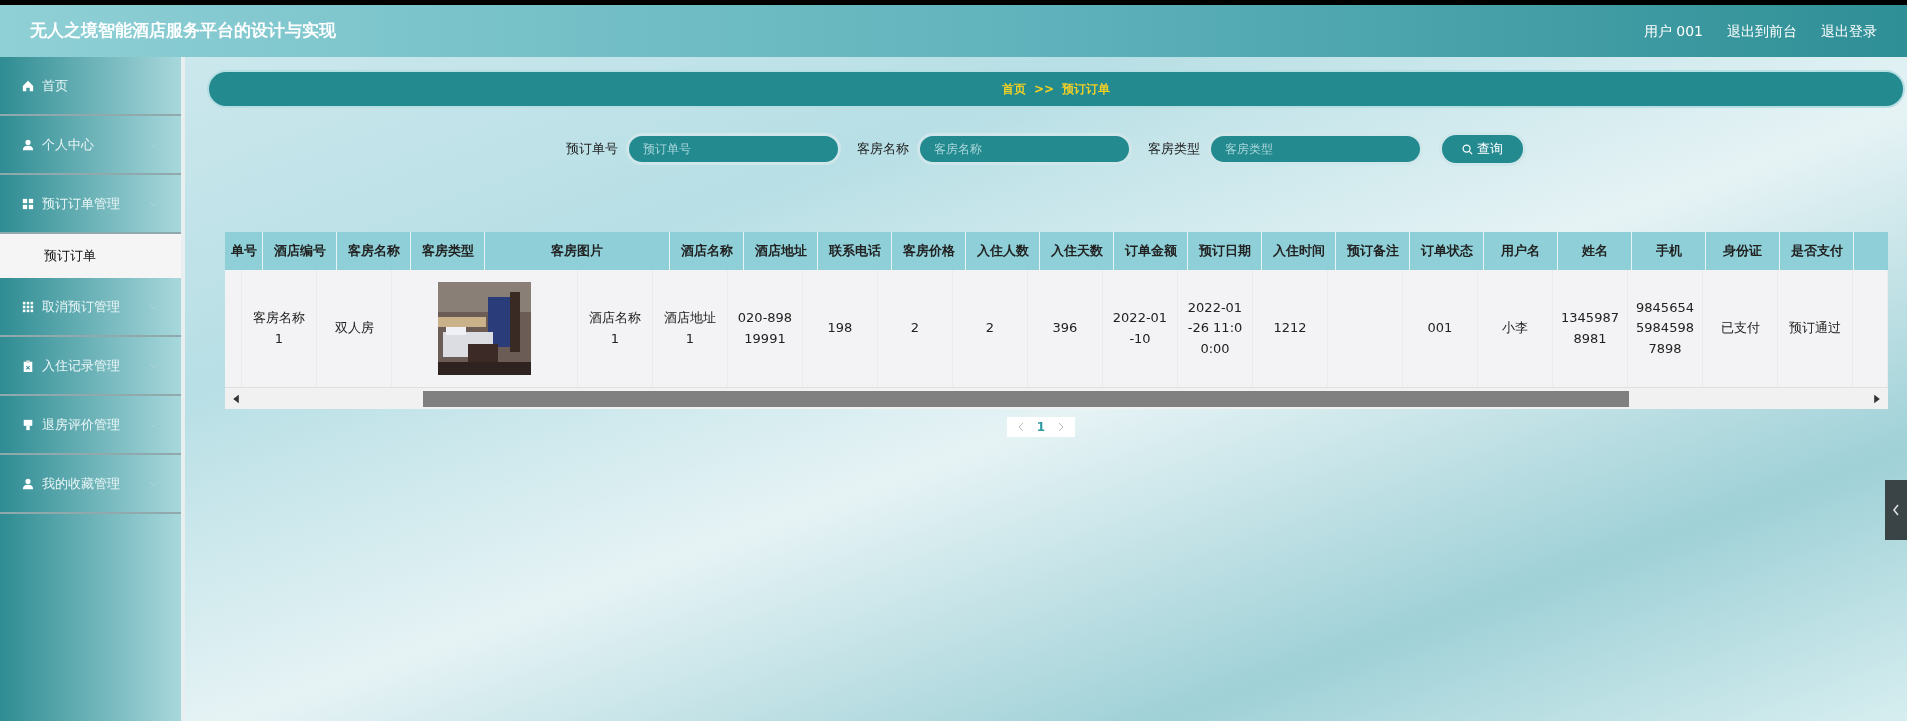 The height and width of the screenshot is (721, 1907). Describe the element at coordinates (183, 31) in the screenshot. I see `site-title: 无人之境智能酒店服务平台的设计与实现` at that location.